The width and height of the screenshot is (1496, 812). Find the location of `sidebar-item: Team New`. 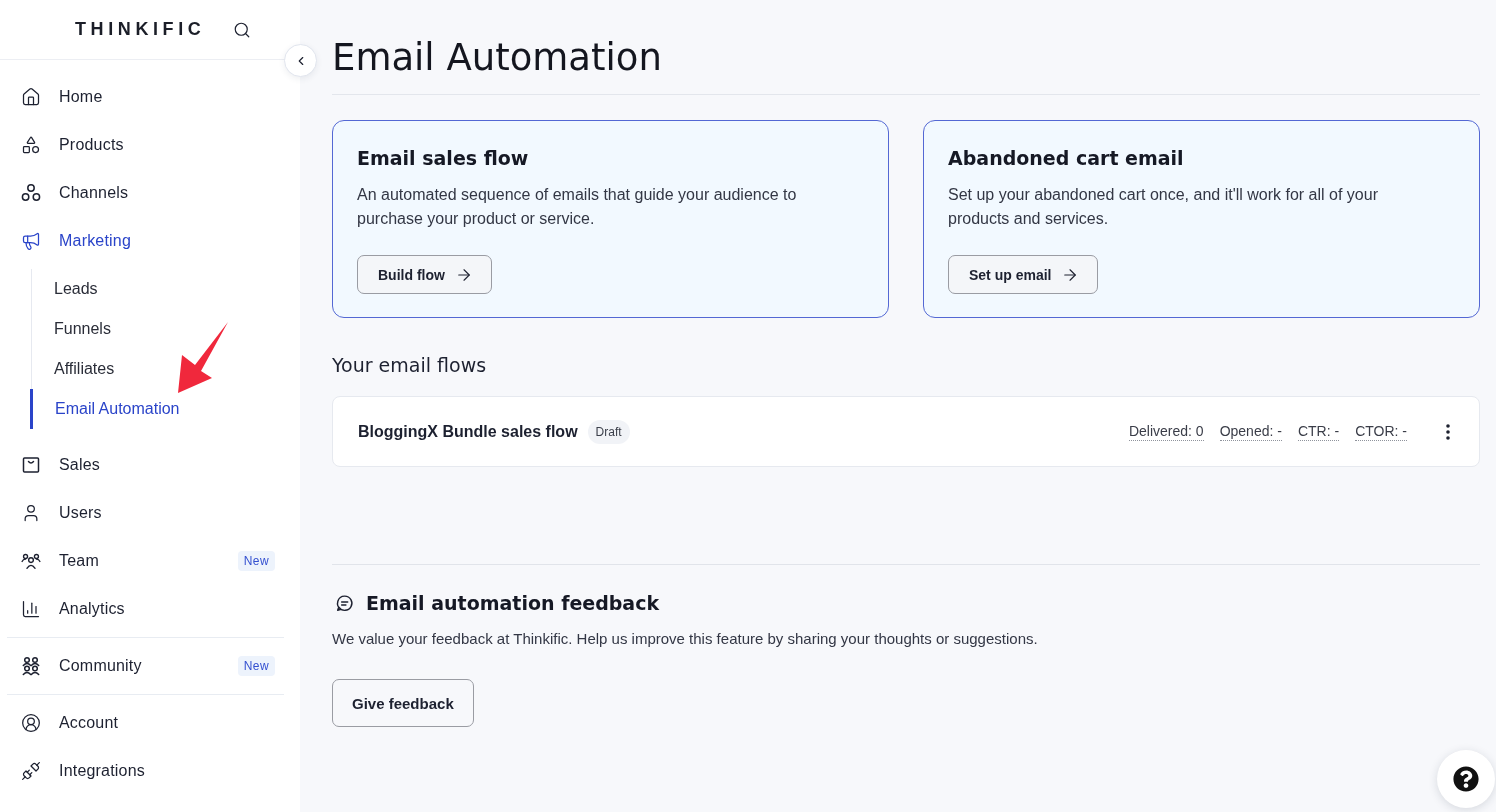

sidebar-item: Team New is located at coordinates (145, 561).